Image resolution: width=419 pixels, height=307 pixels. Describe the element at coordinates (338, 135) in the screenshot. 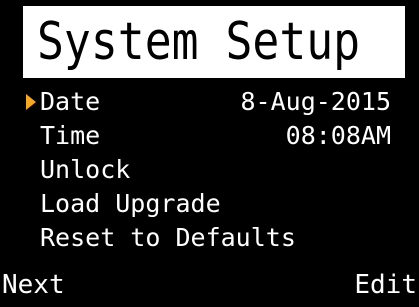

I see `time-value: 08:08AM` at that location.